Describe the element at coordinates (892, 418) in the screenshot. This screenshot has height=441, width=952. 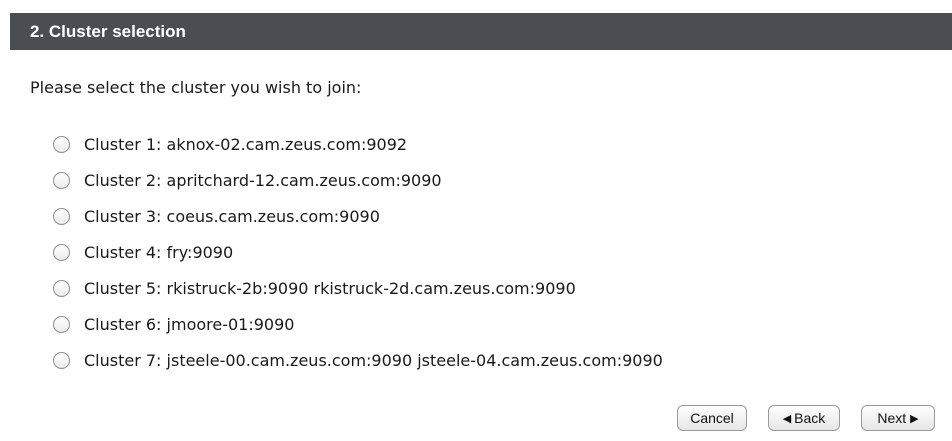
I see `next-button-label: Next` at that location.